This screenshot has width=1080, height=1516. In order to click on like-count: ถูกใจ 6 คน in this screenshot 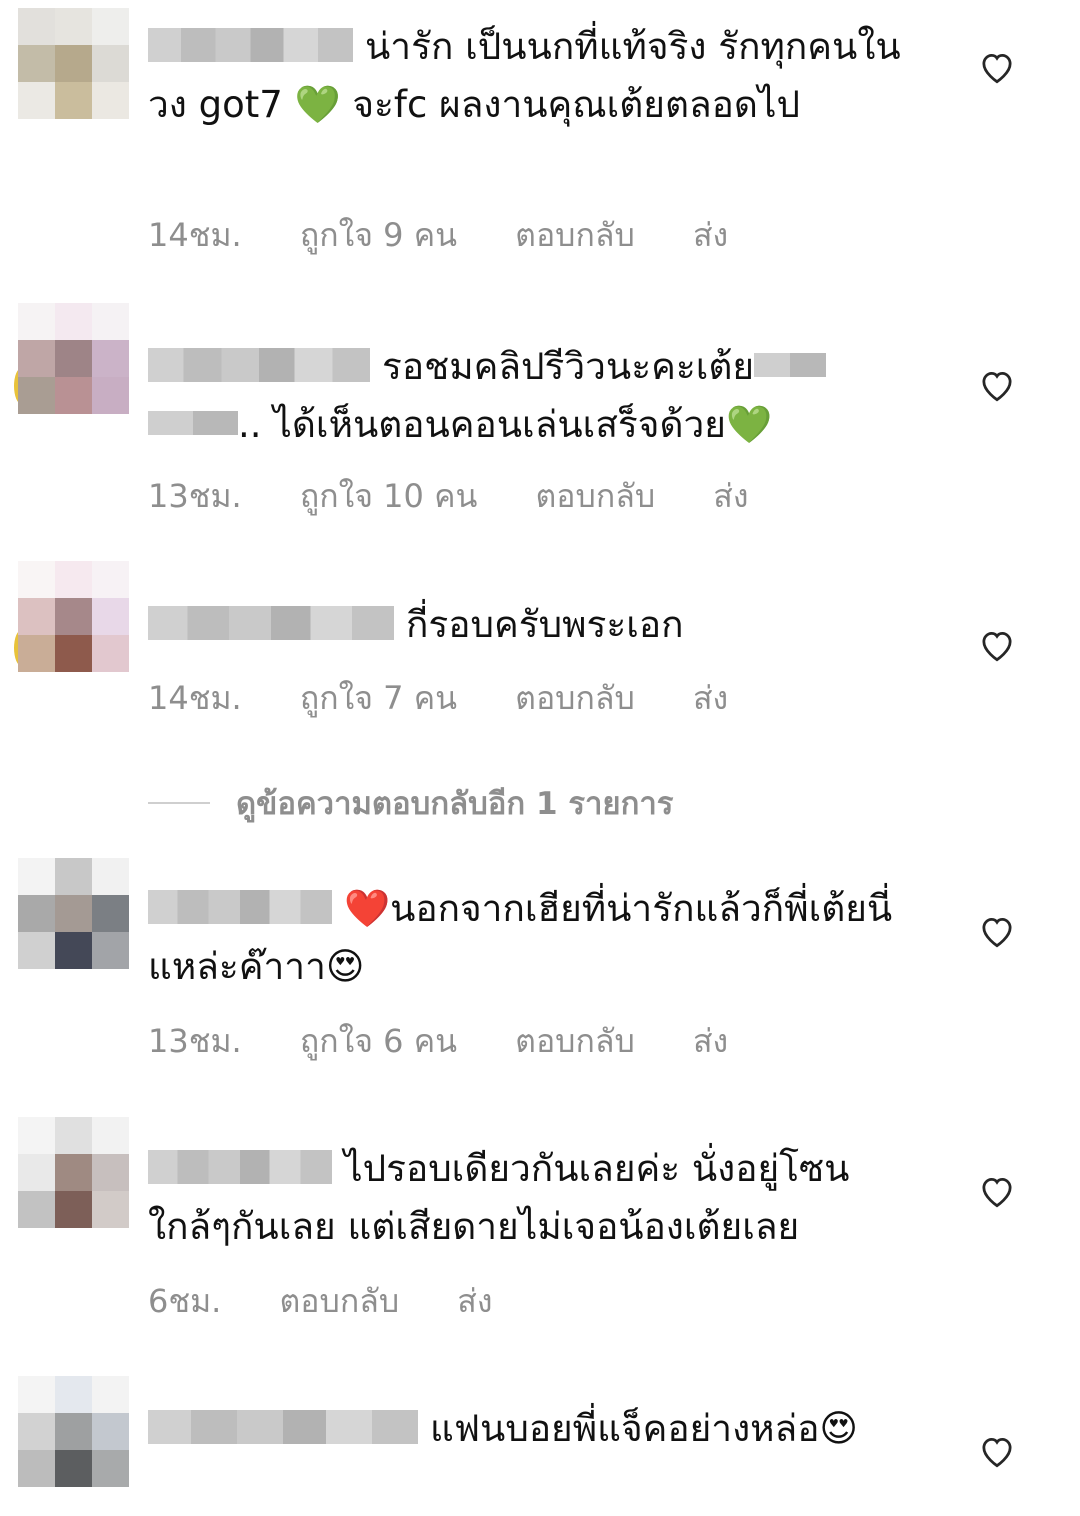, I will do `click(378, 1041)`.